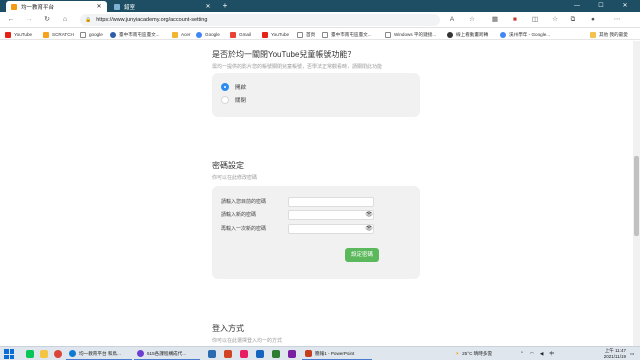  I want to click on radio-option-on: 開啟, so click(233, 87).